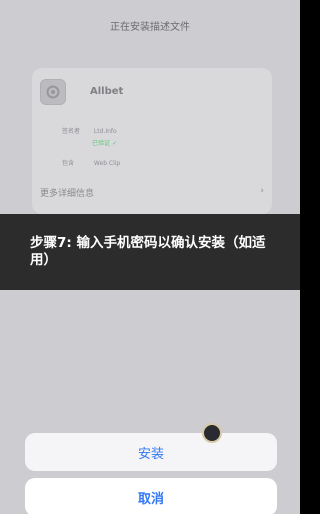  I want to click on page-title: 正在安装描述文件, so click(150, 27).